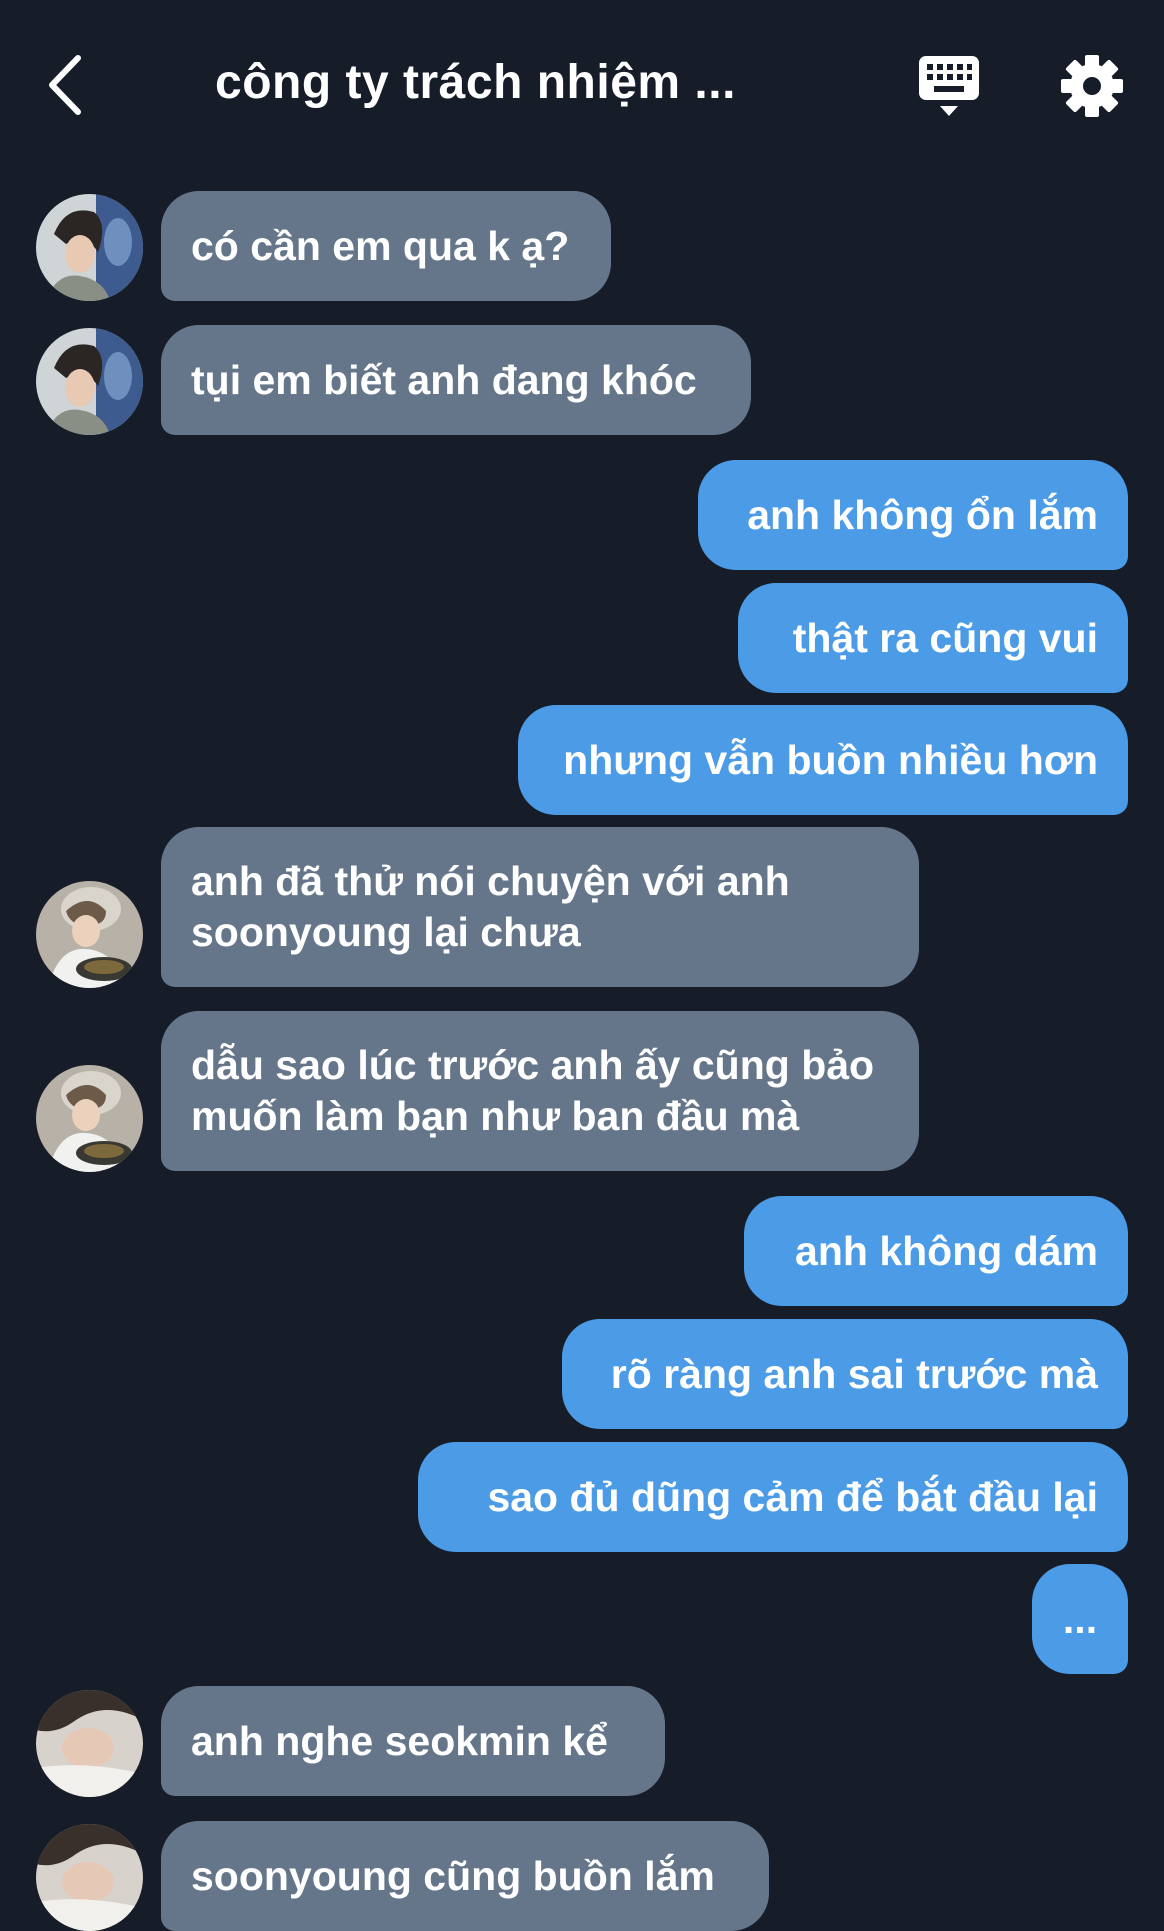 The image size is (1164, 1931). Describe the element at coordinates (845, 1374) in the screenshot. I see `message-bubble-outgoing: rõ ràng anh sai trước mà` at that location.